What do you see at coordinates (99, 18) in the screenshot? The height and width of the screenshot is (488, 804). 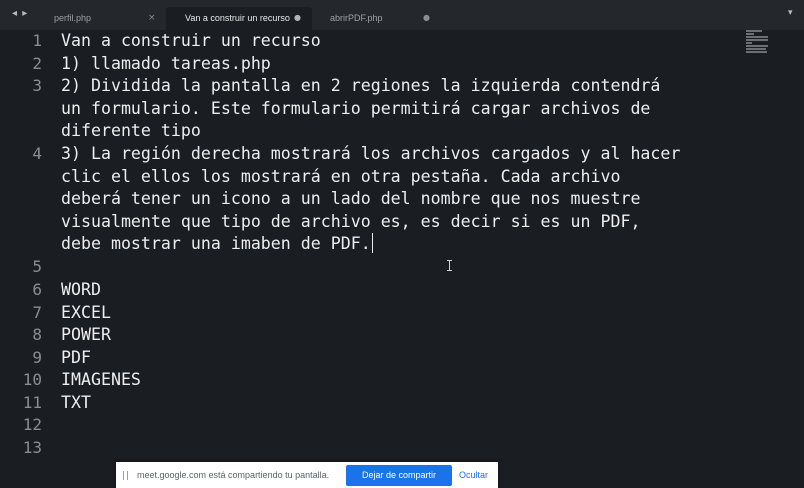 I see `tab-perfil: perfil.php ×` at bounding box center [99, 18].